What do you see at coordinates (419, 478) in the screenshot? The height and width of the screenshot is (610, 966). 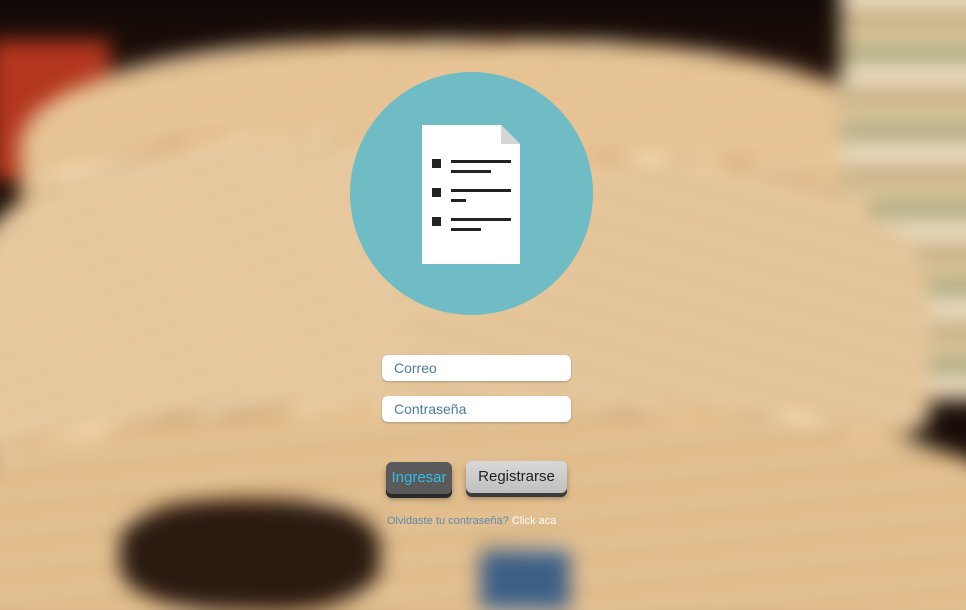 I see `login-button: Ingresar` at bounding box center [419, 478].